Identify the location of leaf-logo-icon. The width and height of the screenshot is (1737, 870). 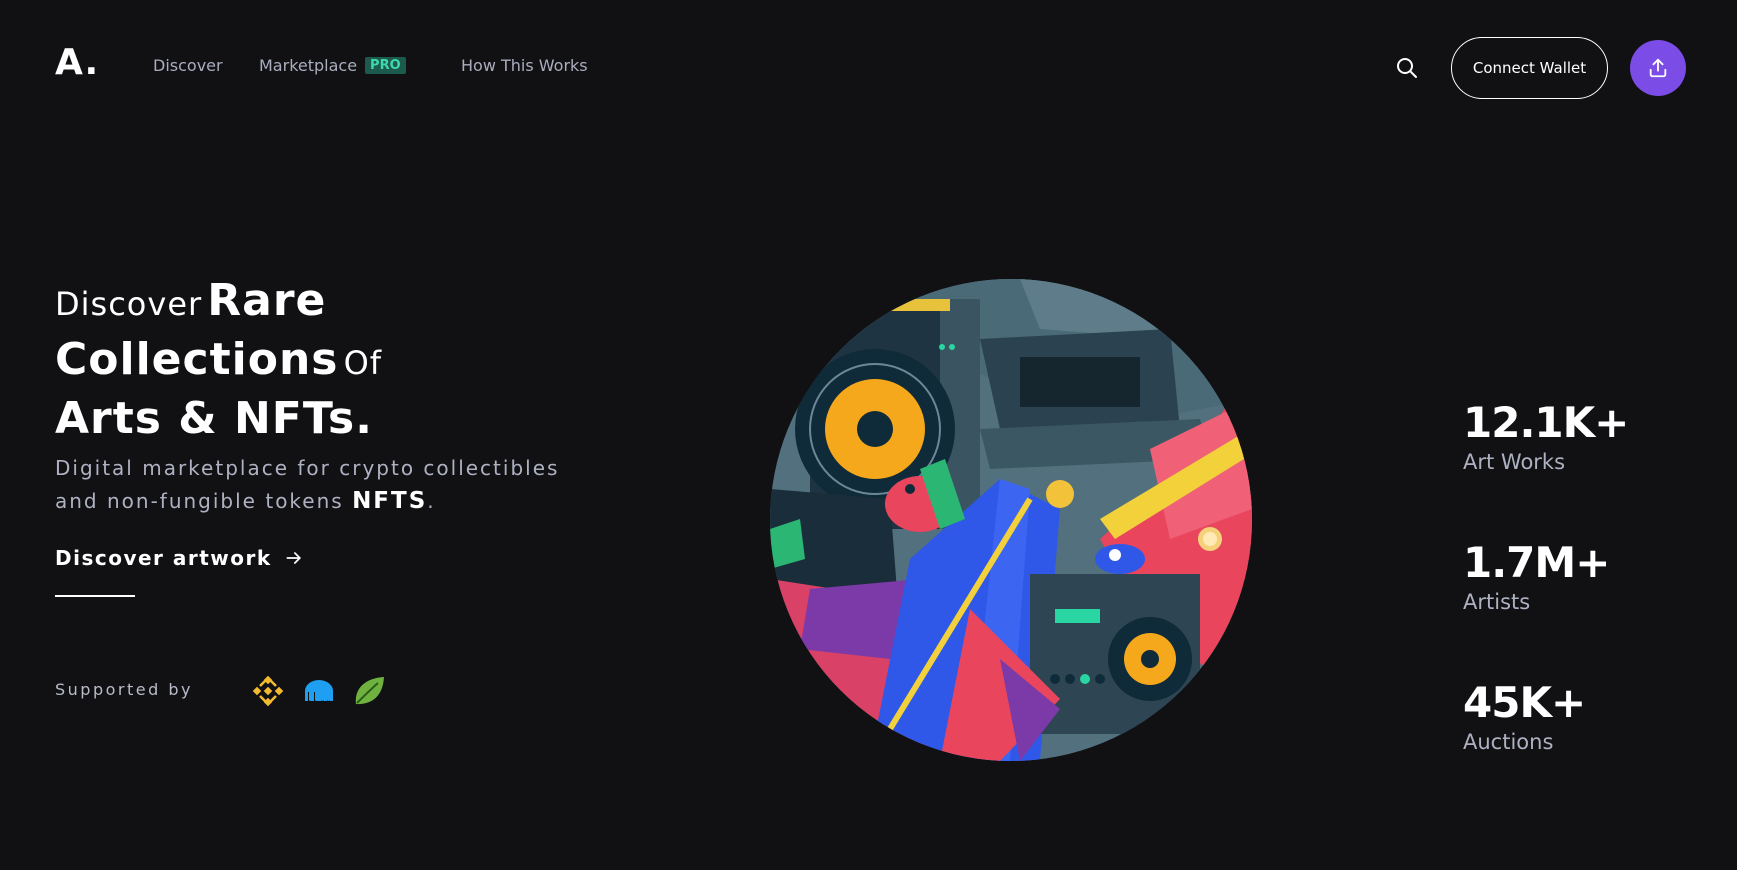
(369, 691).